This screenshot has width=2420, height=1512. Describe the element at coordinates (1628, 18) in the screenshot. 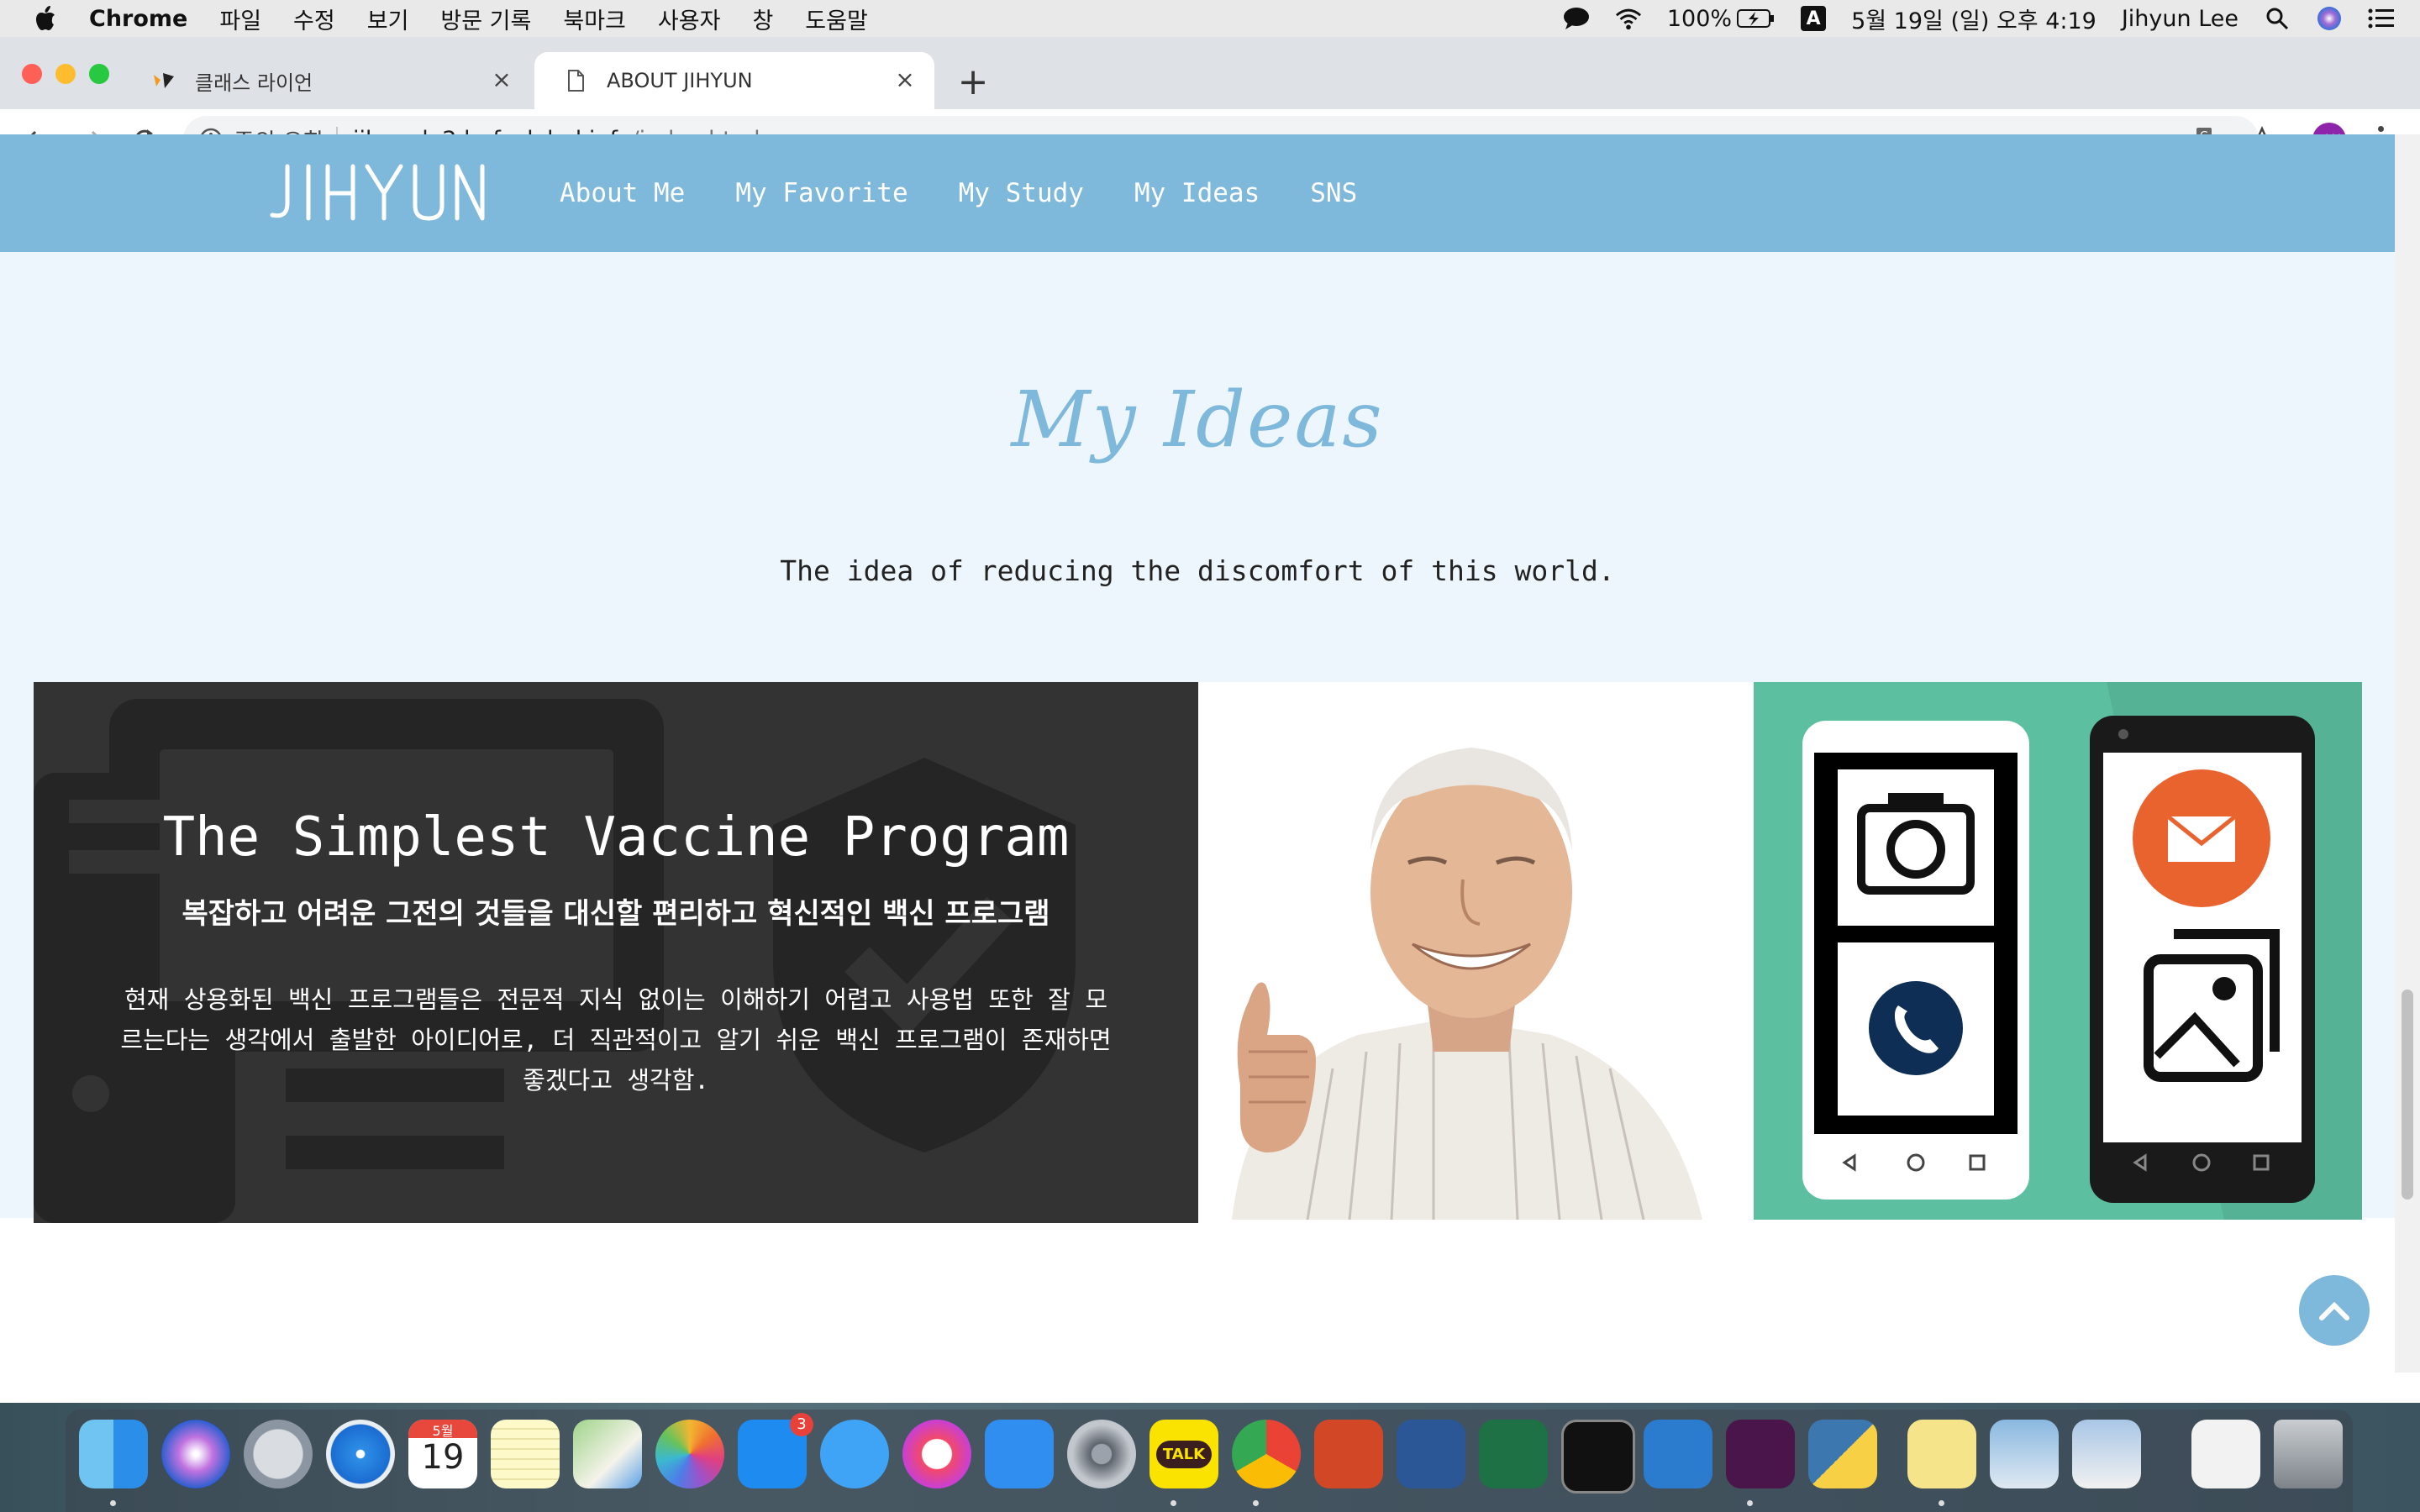

I see `wifi-icon` at that location.